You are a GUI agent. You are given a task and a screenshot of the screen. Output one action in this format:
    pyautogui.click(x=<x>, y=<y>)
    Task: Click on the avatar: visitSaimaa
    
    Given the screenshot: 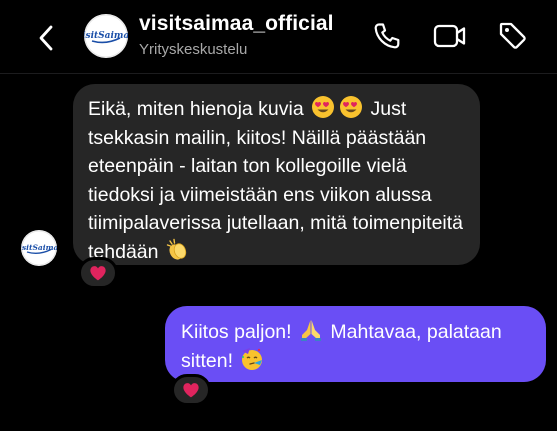 What is the action you would take?
    pyautogui.click(x=106, y=36)
    